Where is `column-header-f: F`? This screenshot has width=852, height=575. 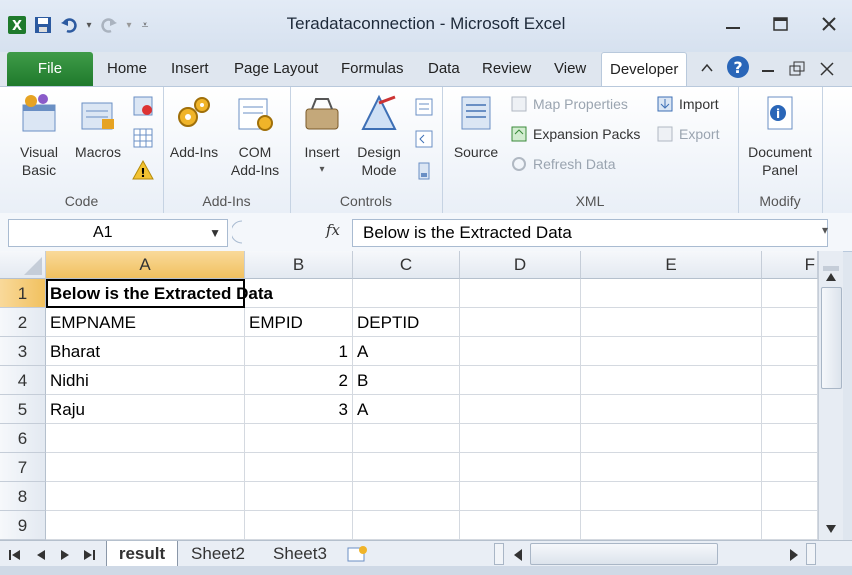 column-header-f: F is located at coordinates (790, 265).